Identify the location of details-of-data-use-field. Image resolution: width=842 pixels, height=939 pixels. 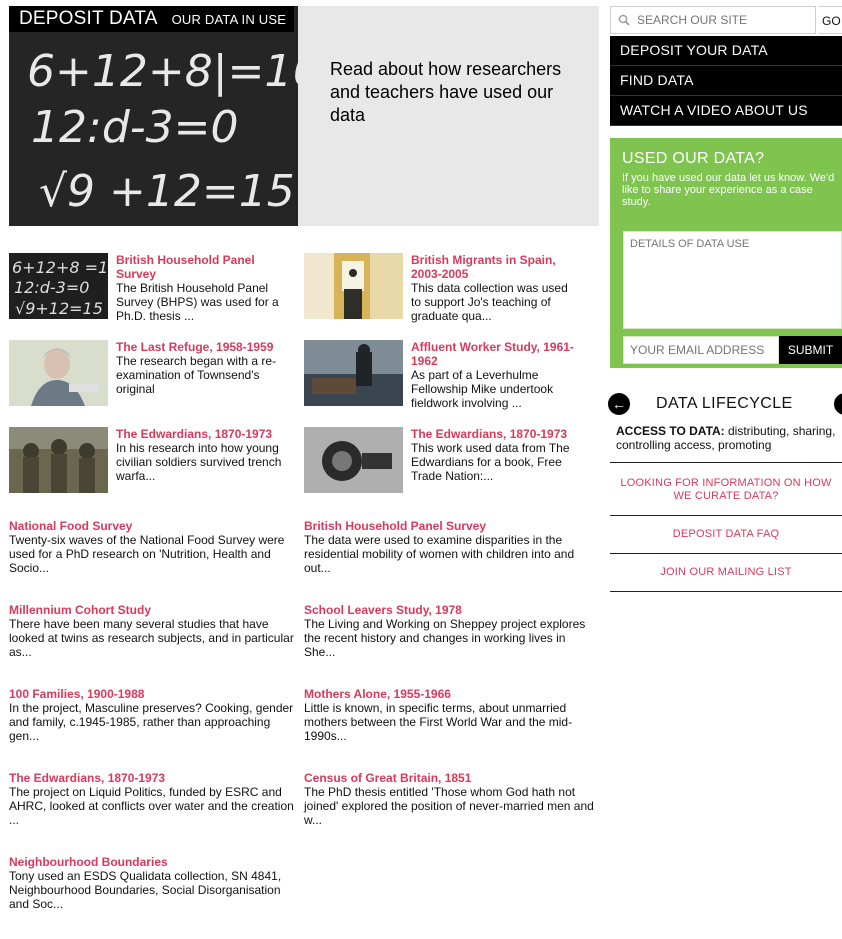
(732, 280).